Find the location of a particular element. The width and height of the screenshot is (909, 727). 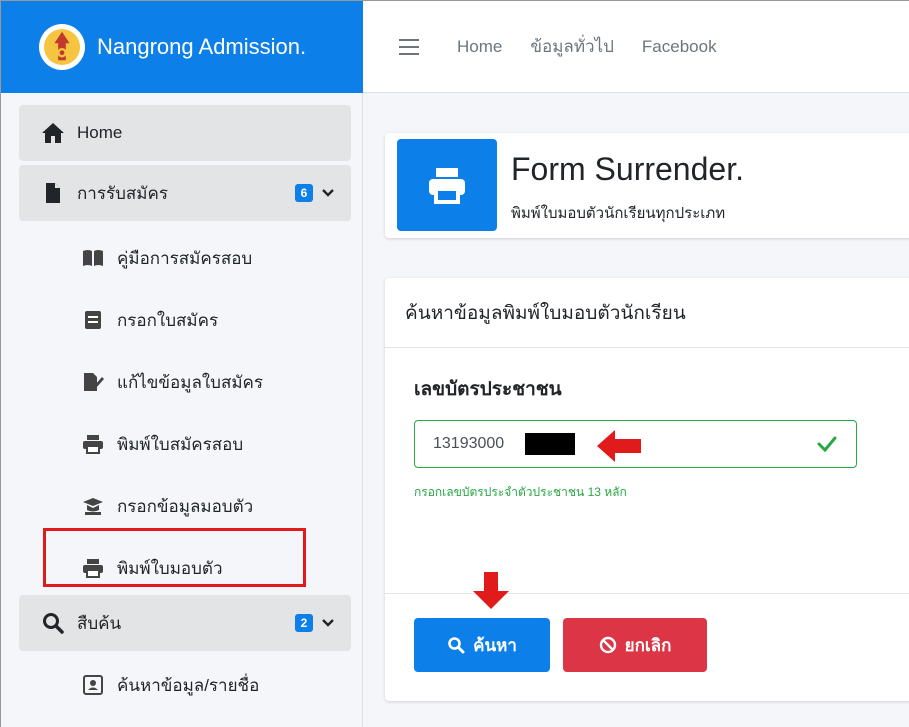

sidebar-item-label: การรับสมัคร is located at coordinates (122, 193).